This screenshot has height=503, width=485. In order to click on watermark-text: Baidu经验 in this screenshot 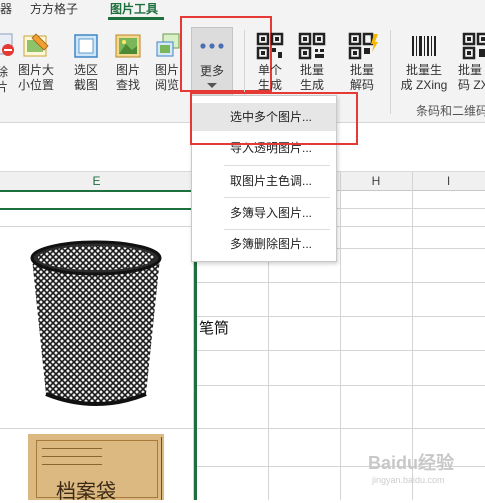, I will do `click(411, 463)`.